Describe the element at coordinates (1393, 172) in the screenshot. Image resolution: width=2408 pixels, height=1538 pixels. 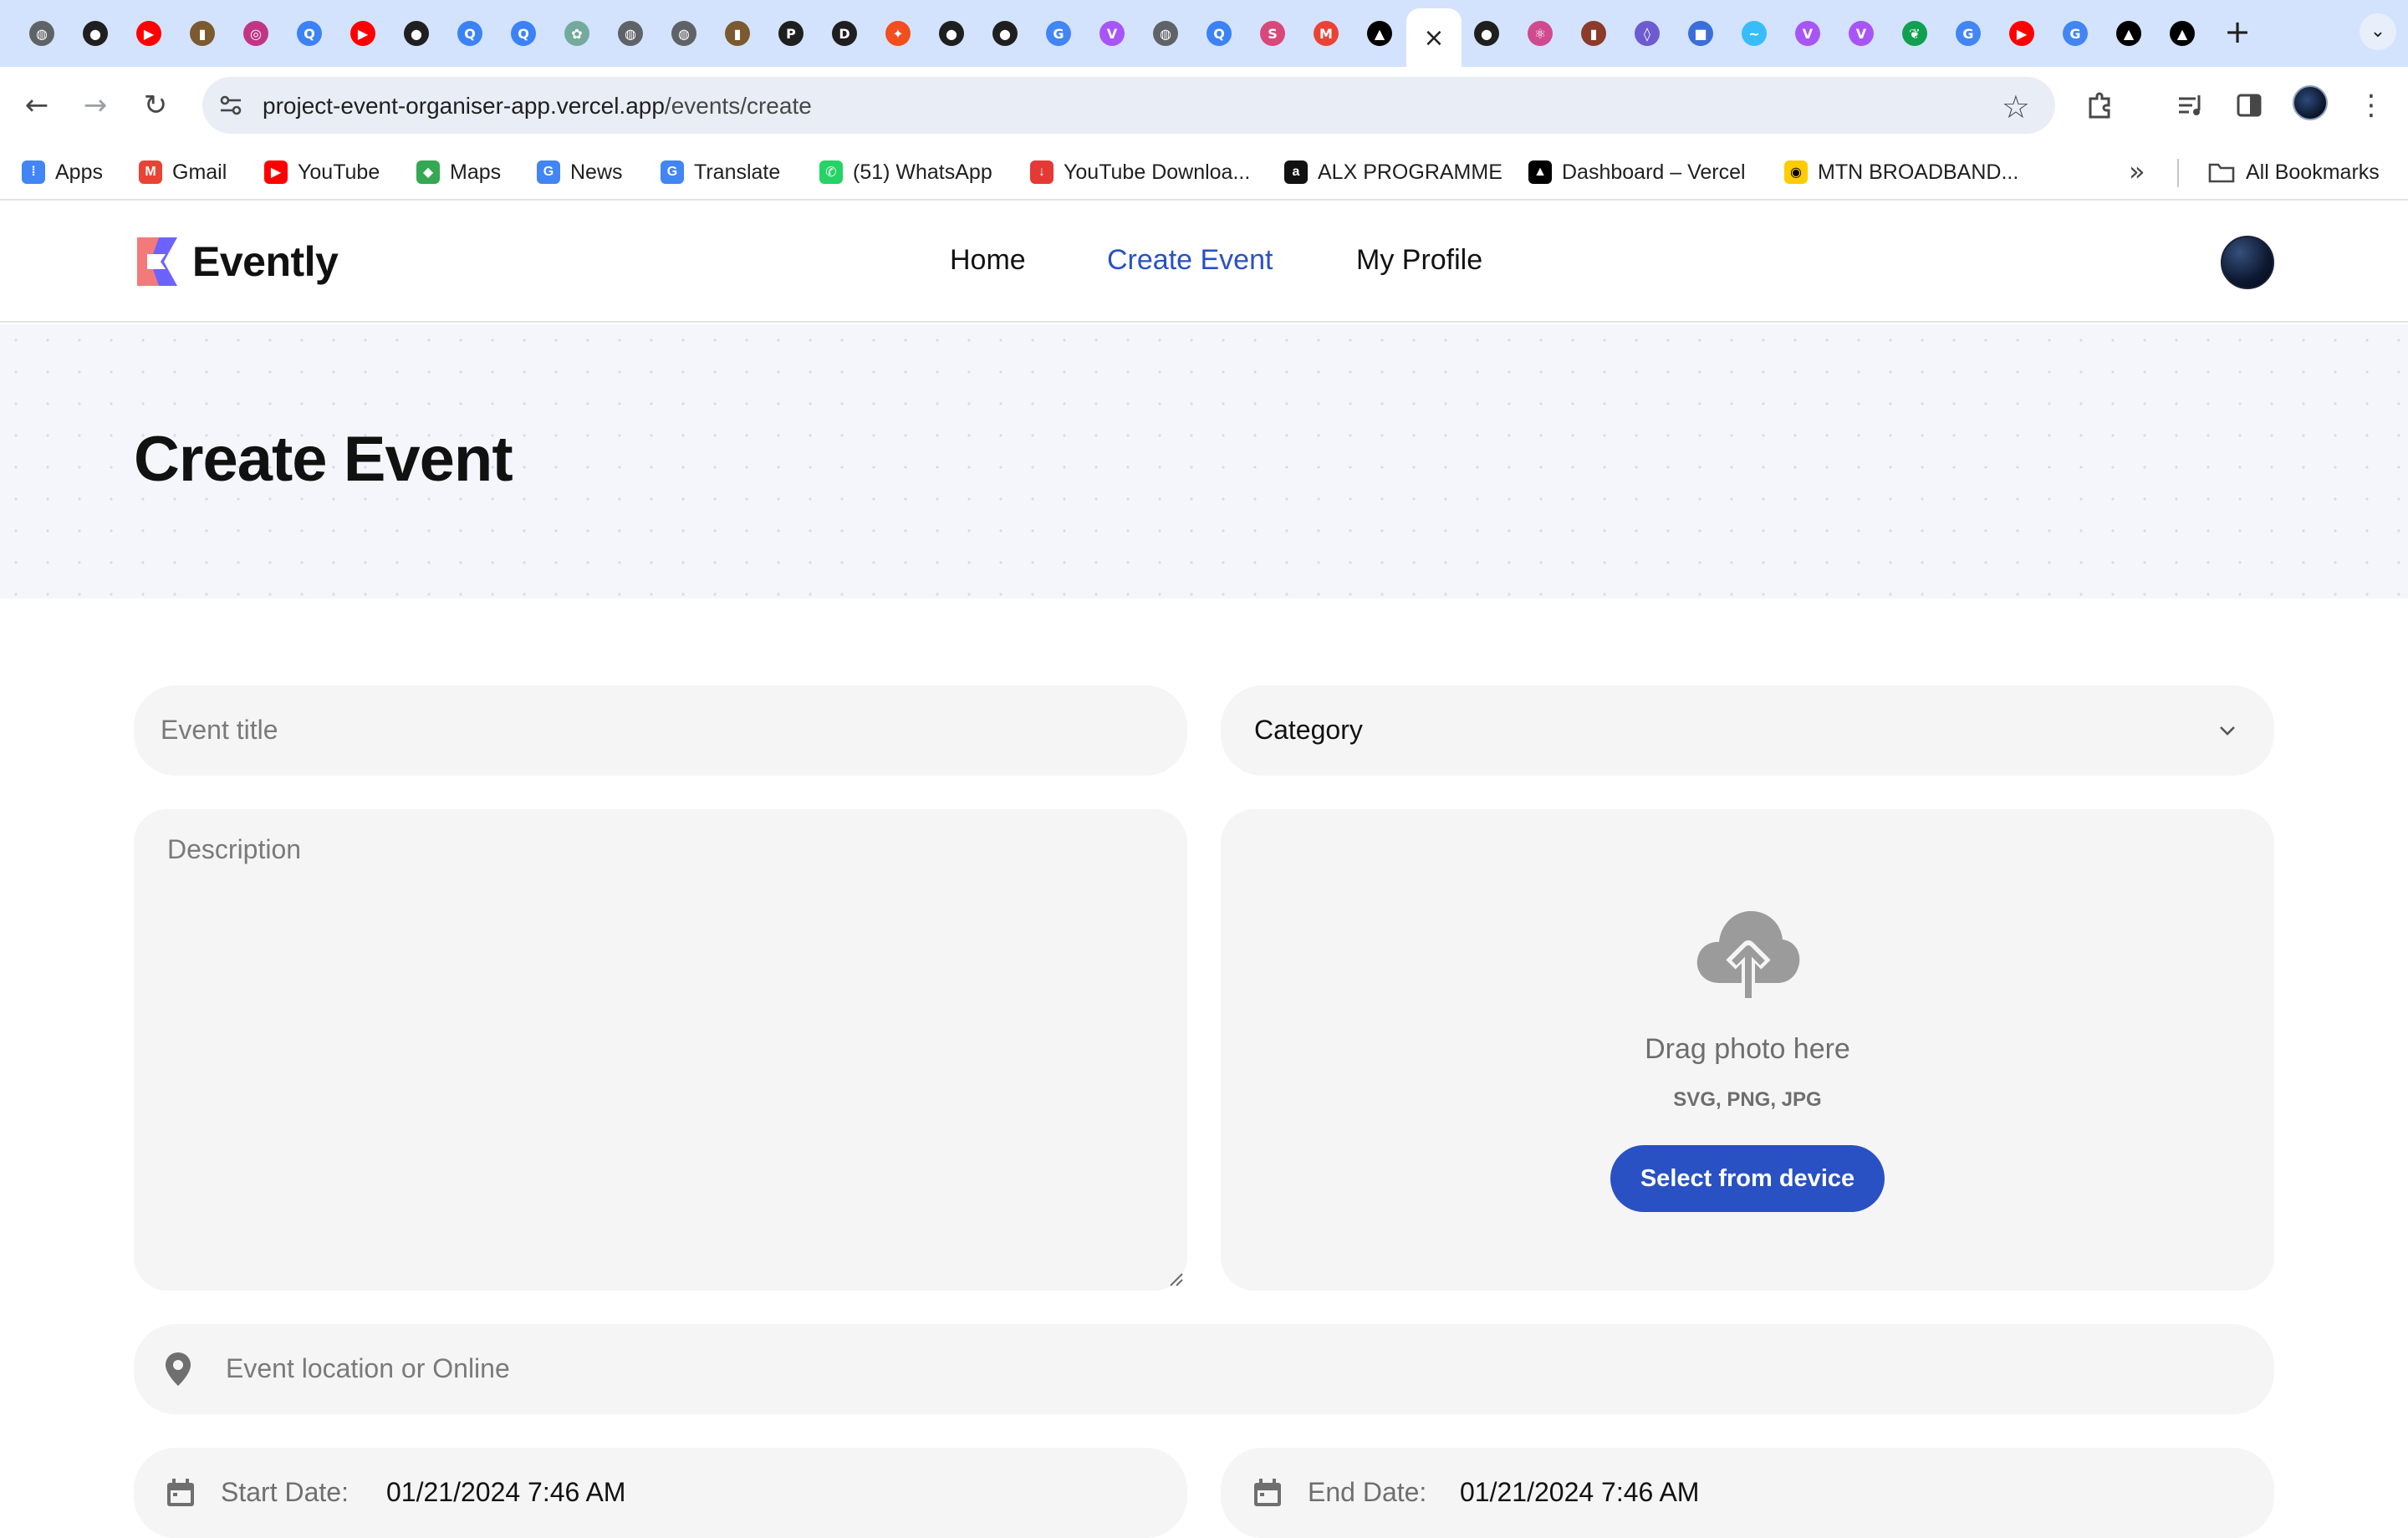
I see `bookmark-item: a ALX PROGRAMME` at that location.